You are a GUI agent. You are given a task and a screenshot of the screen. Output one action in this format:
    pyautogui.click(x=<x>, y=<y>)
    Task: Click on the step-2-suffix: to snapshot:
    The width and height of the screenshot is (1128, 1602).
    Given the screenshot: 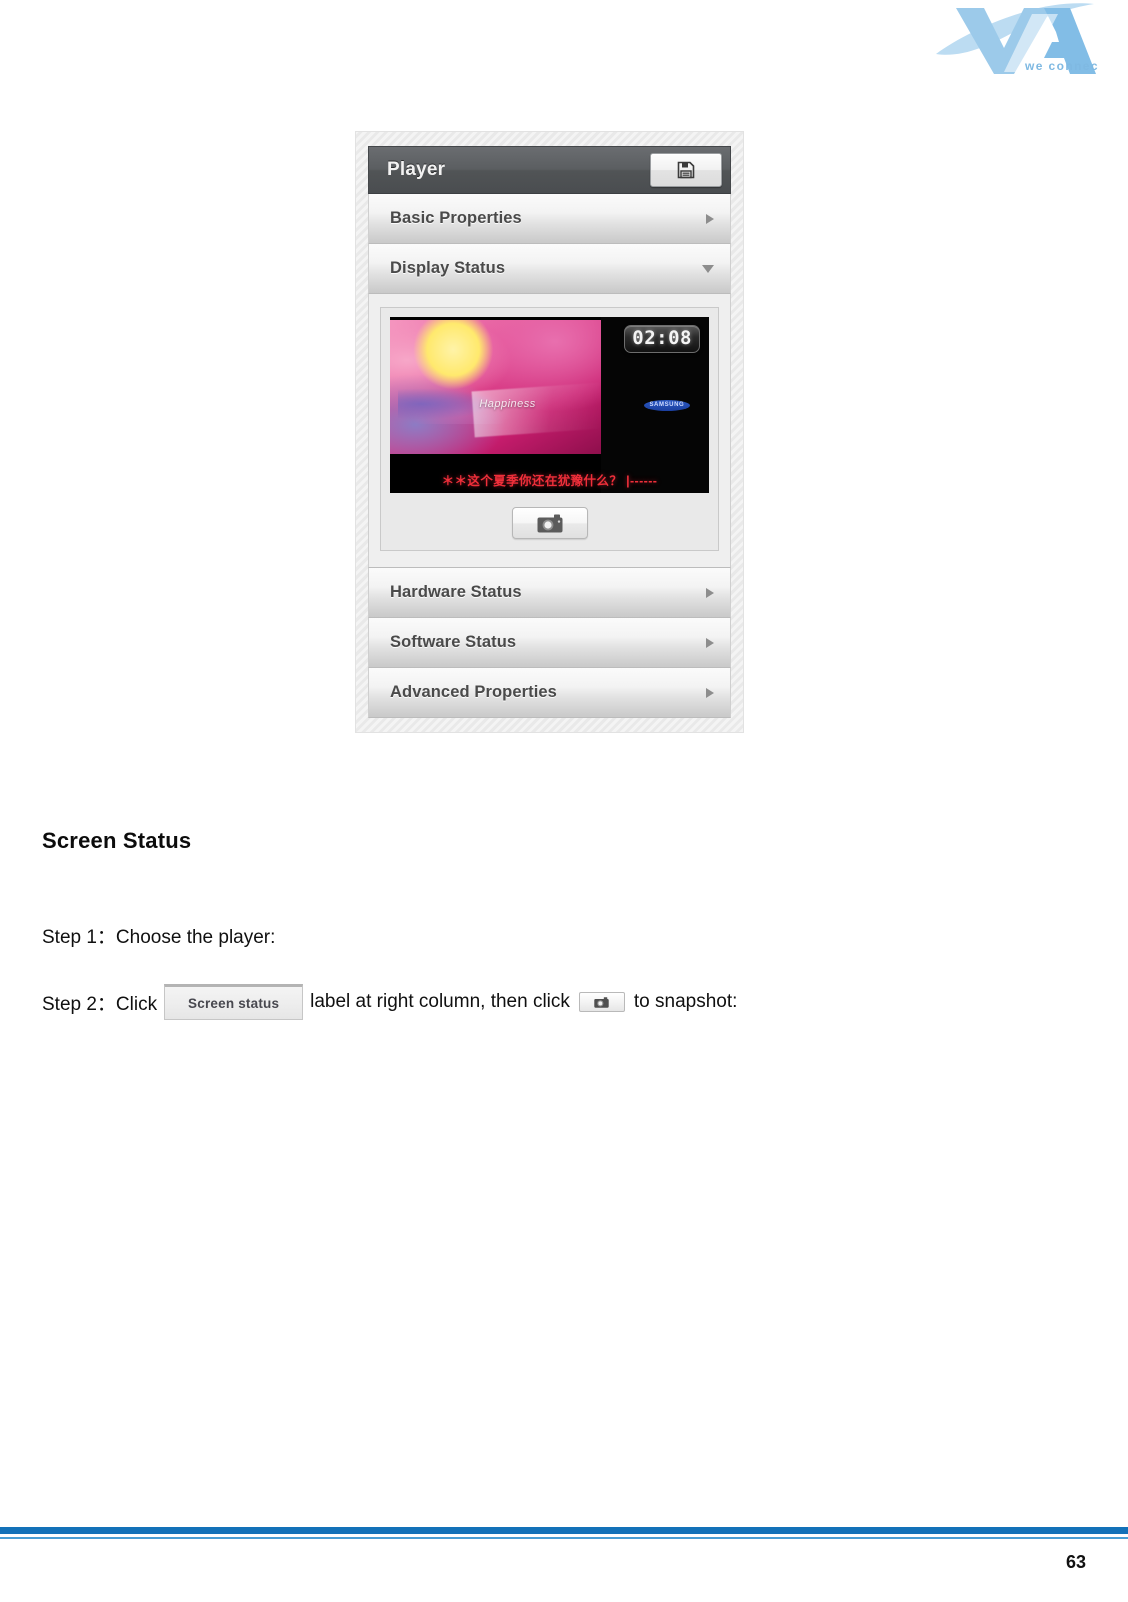 What is the action you would take?
    pyautogui.click(x=685, y=1001)
    